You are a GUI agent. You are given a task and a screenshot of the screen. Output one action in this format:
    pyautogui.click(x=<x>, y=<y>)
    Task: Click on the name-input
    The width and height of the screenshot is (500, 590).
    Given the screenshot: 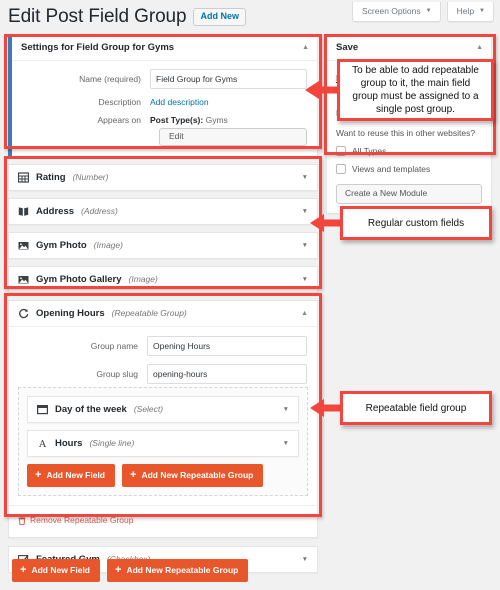 What is the action you would take?
    pyautogui.click(x=228, y=79)
    